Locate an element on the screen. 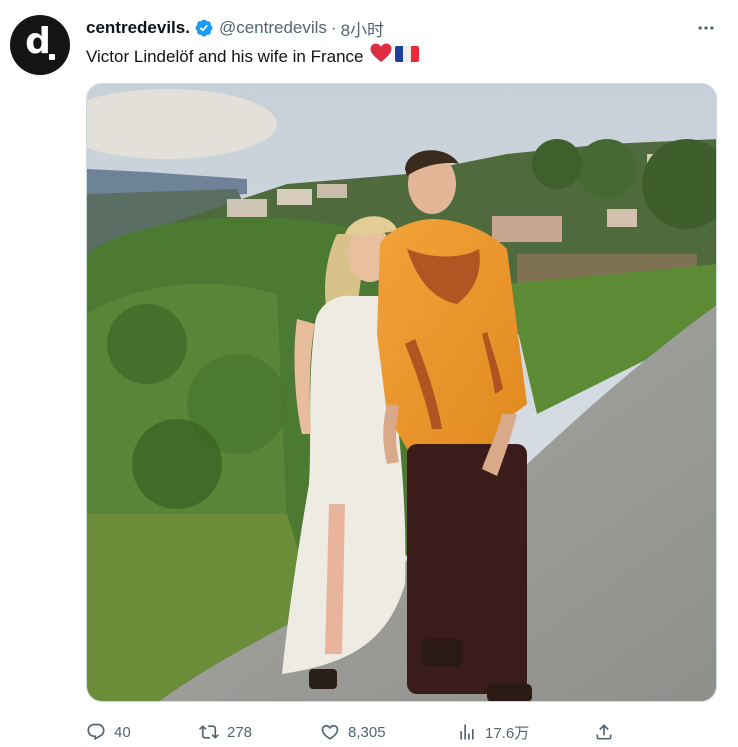  reply-icon is located at coordinates (96, 732).